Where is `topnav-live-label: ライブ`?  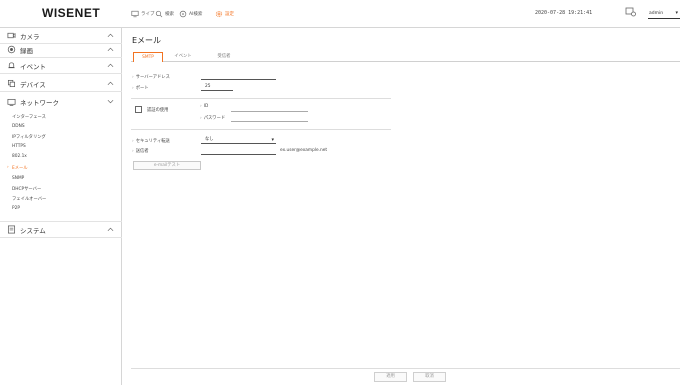
topnav-live-label: ライブ is located at coordinates (148, 14).